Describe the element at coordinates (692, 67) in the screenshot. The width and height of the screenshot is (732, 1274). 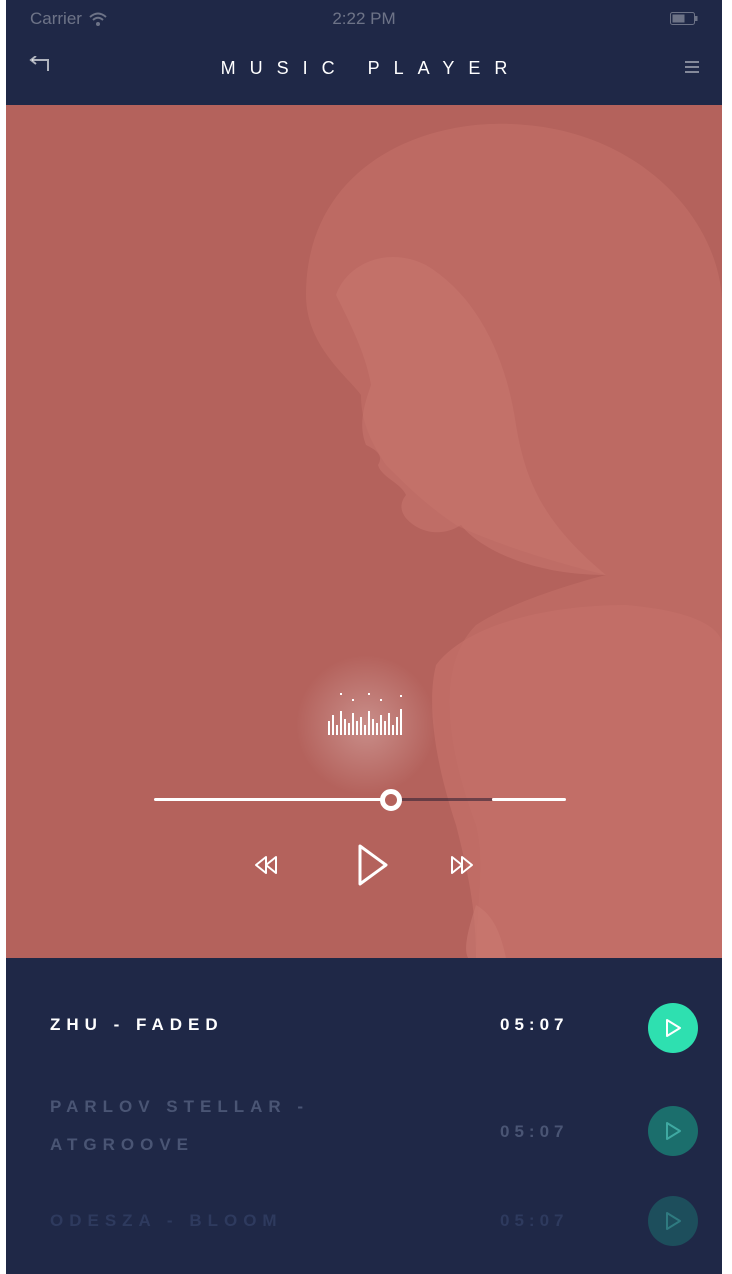
I see `hamburger-menu-icon` at that location.